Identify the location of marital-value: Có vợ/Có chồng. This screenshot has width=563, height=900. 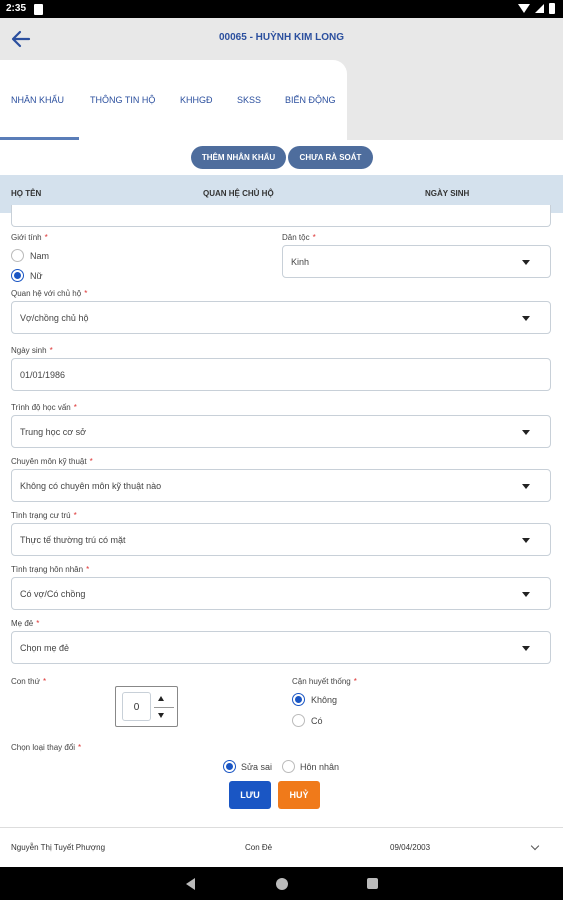
(53, 594).